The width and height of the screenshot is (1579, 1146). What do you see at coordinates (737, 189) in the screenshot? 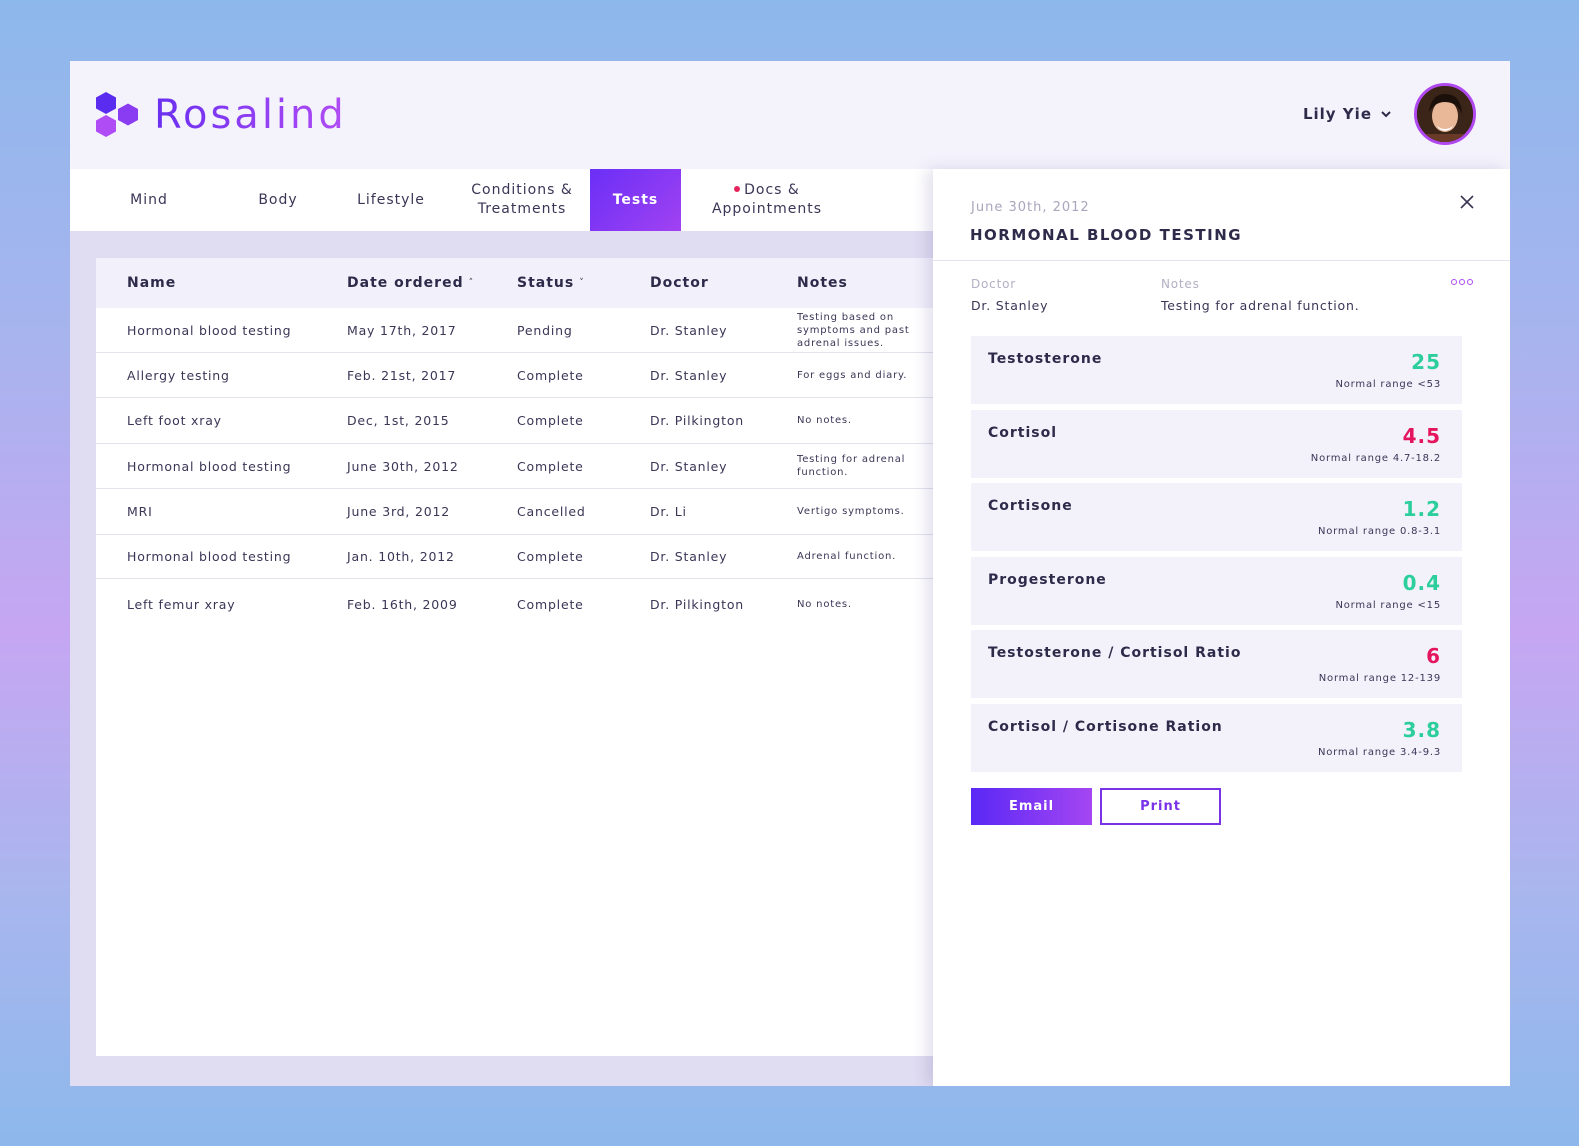
I see `notification-dot` at bounding box center [737, 189].